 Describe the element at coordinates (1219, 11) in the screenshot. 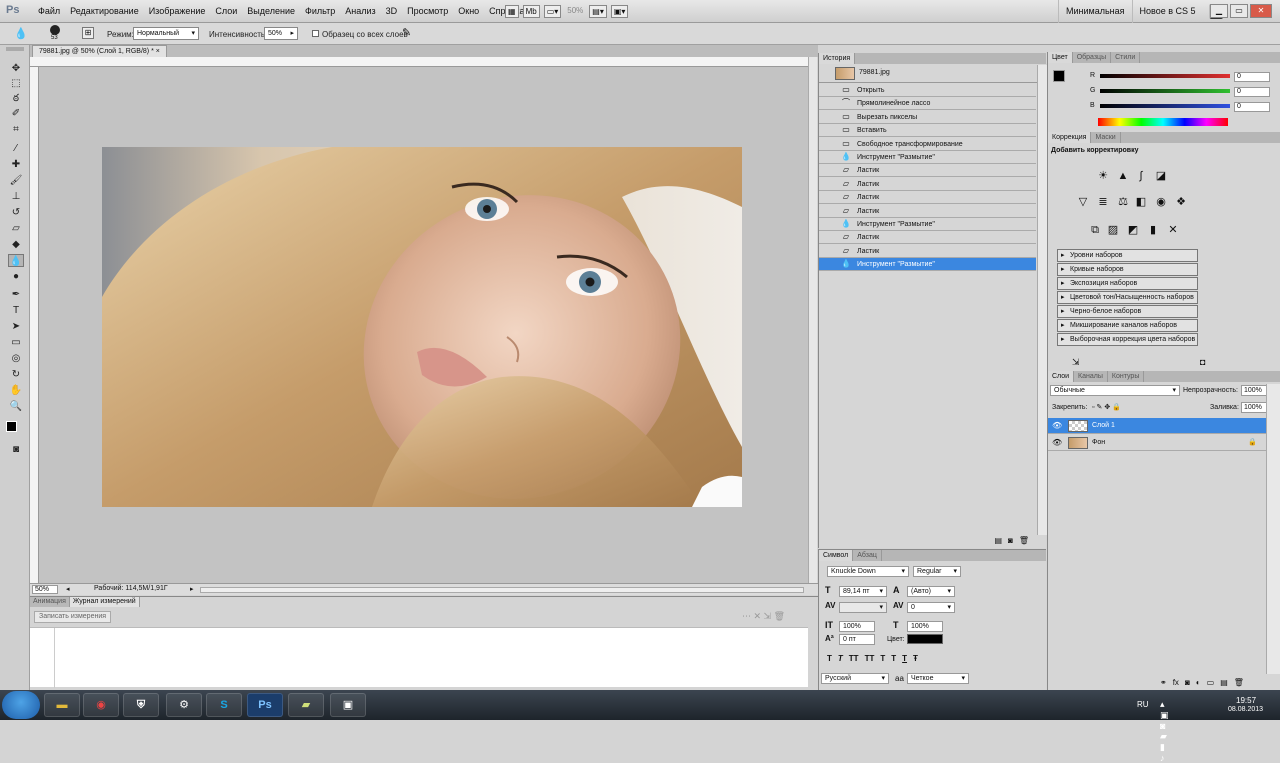

I see `minimize-button: ▁` at that location.